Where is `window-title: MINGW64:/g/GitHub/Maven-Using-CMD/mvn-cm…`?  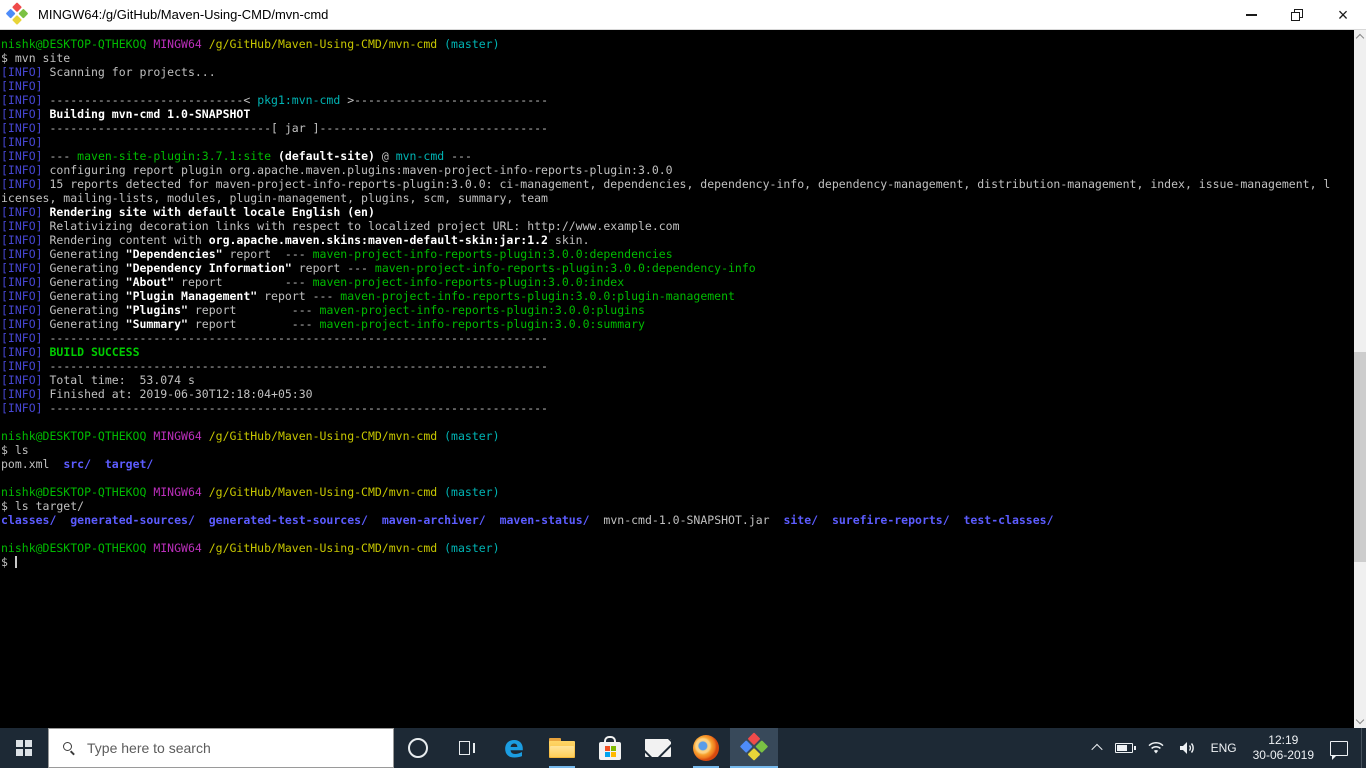 window-title: MINGW64:/g/GitHub/Maven-Using-CMD/mvn-cm… is located at coordinates (183, 14).